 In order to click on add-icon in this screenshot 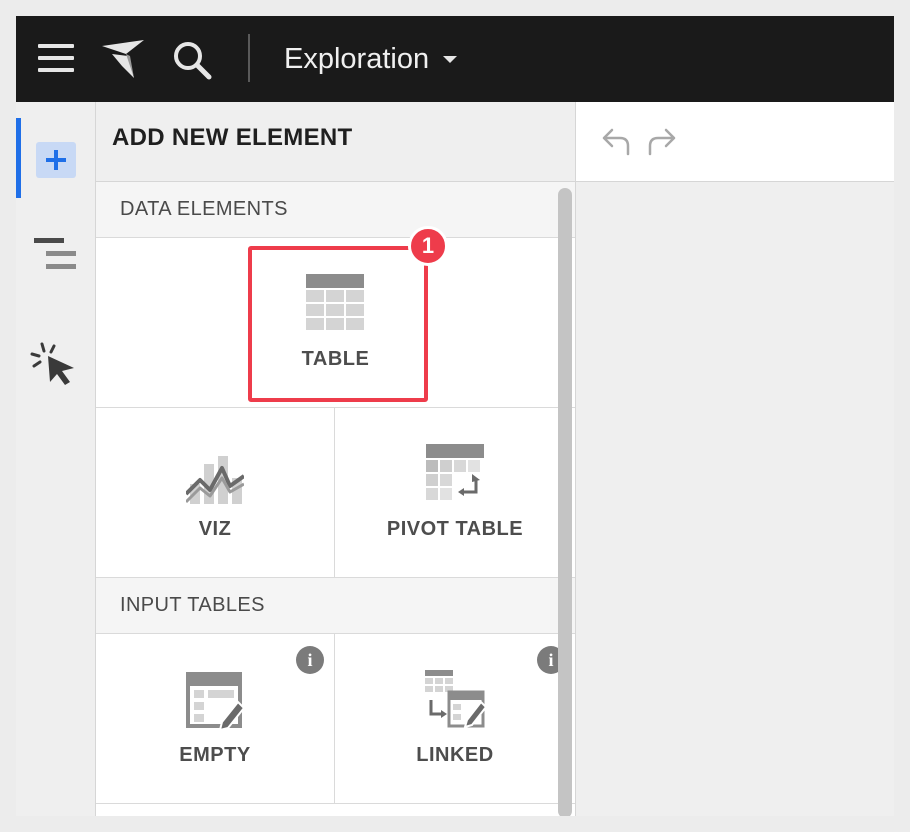, I will do `click(56, 160)`.